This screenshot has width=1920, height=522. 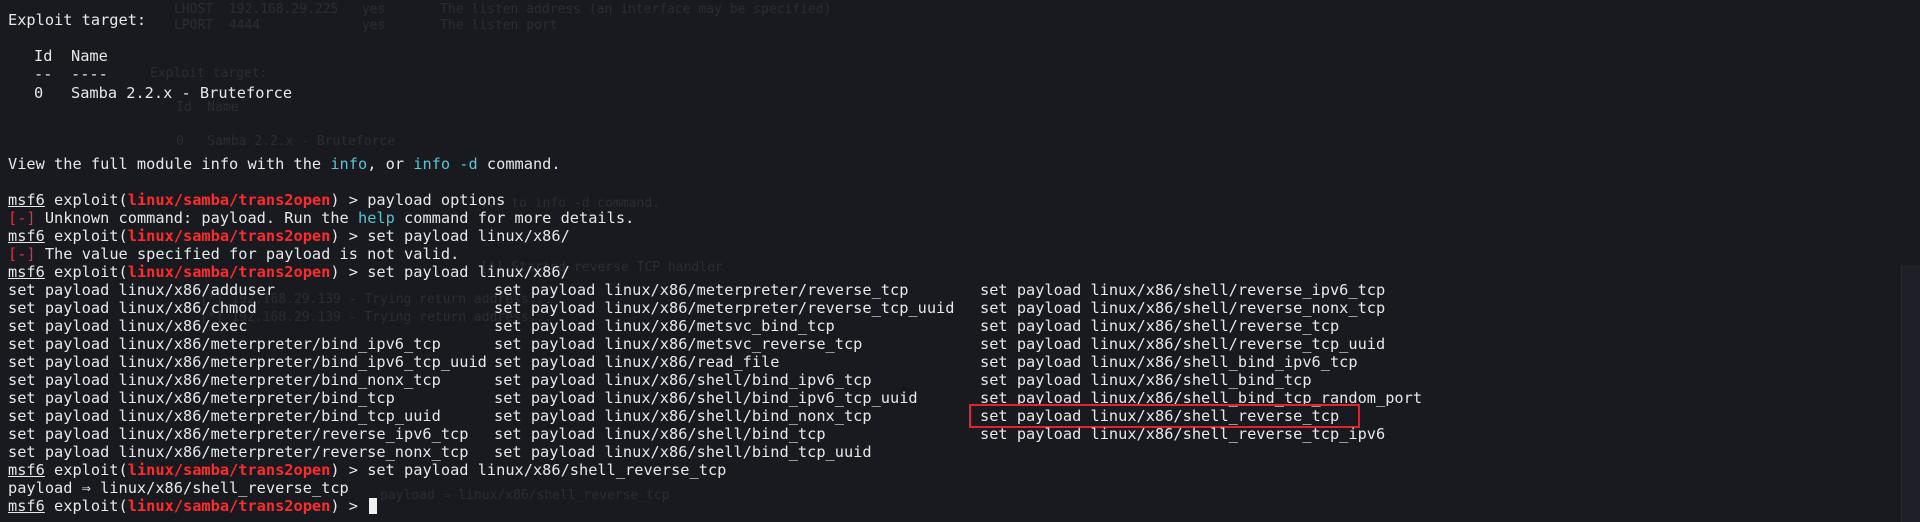 I want to click on help-cmd: help, so click(x=376, y=218).